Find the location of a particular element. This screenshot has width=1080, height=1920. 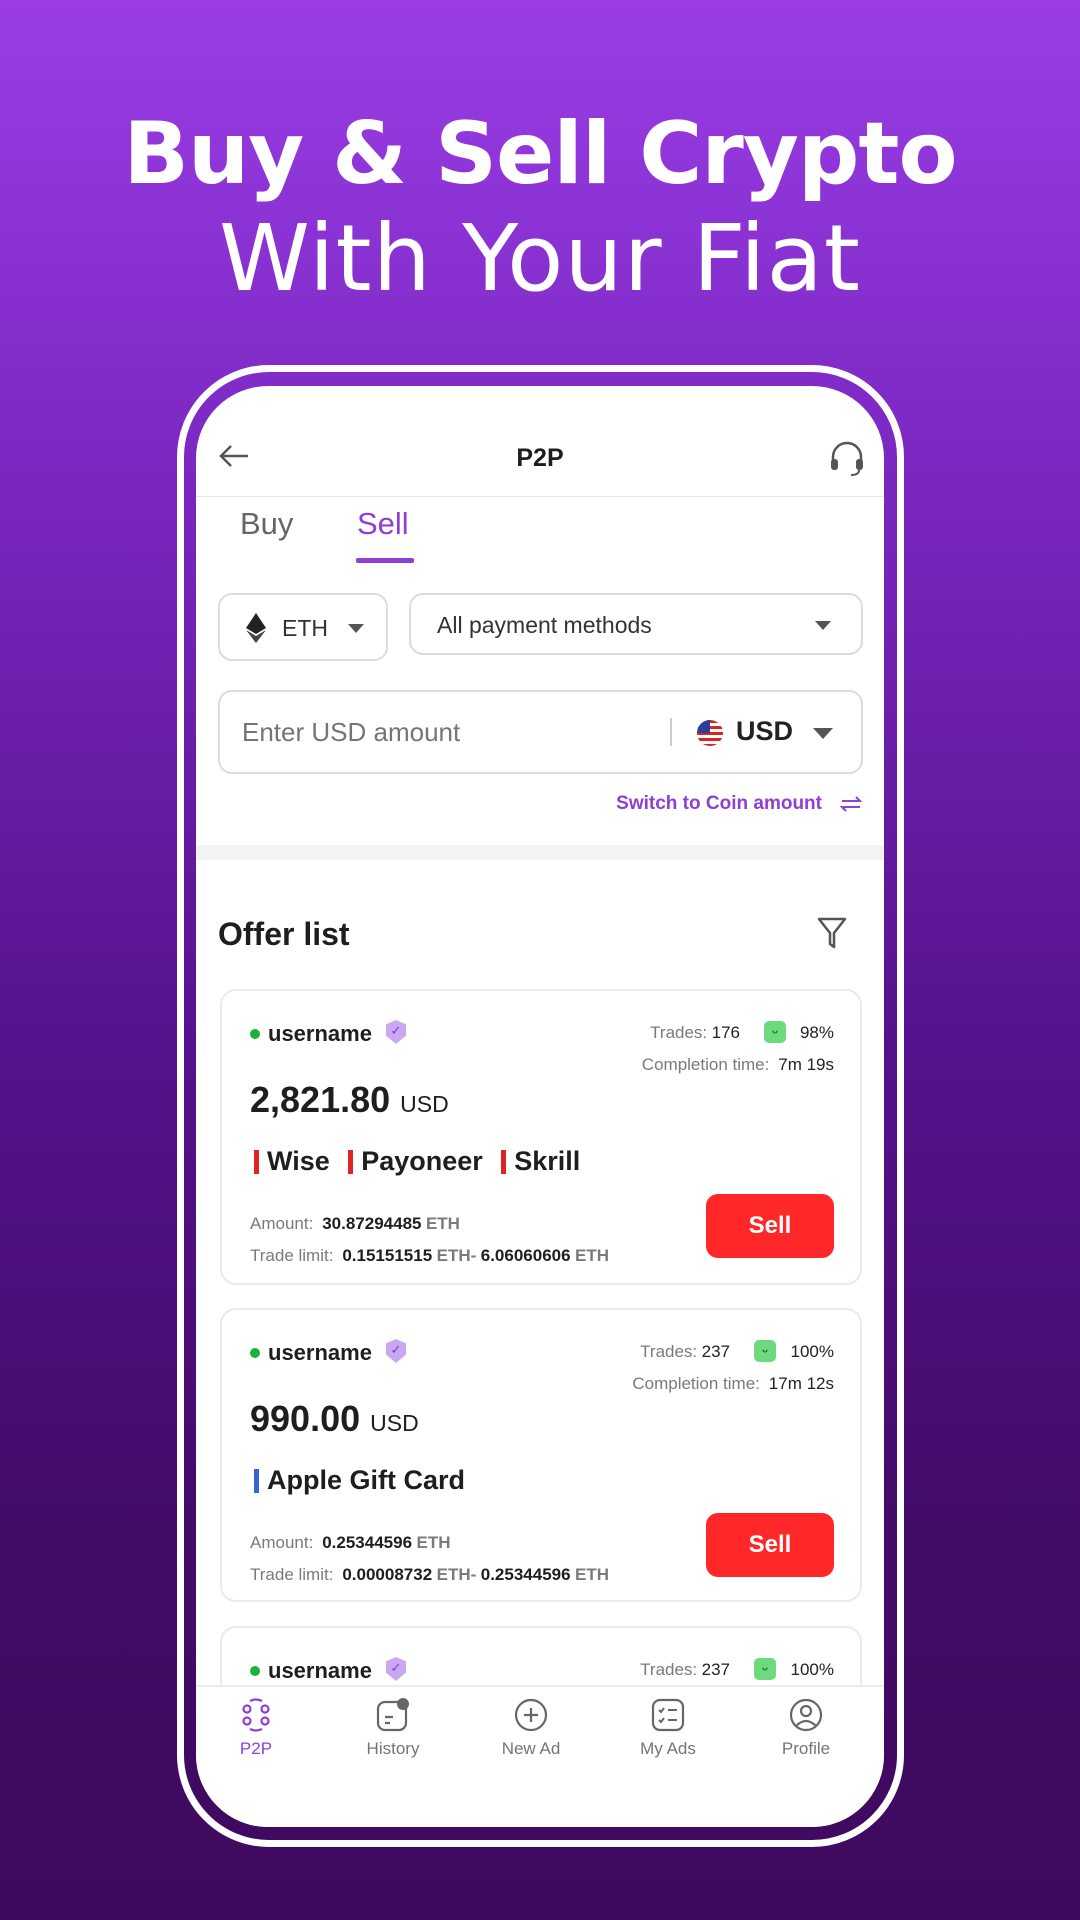

amount-field is located at coordinates (442, 732).